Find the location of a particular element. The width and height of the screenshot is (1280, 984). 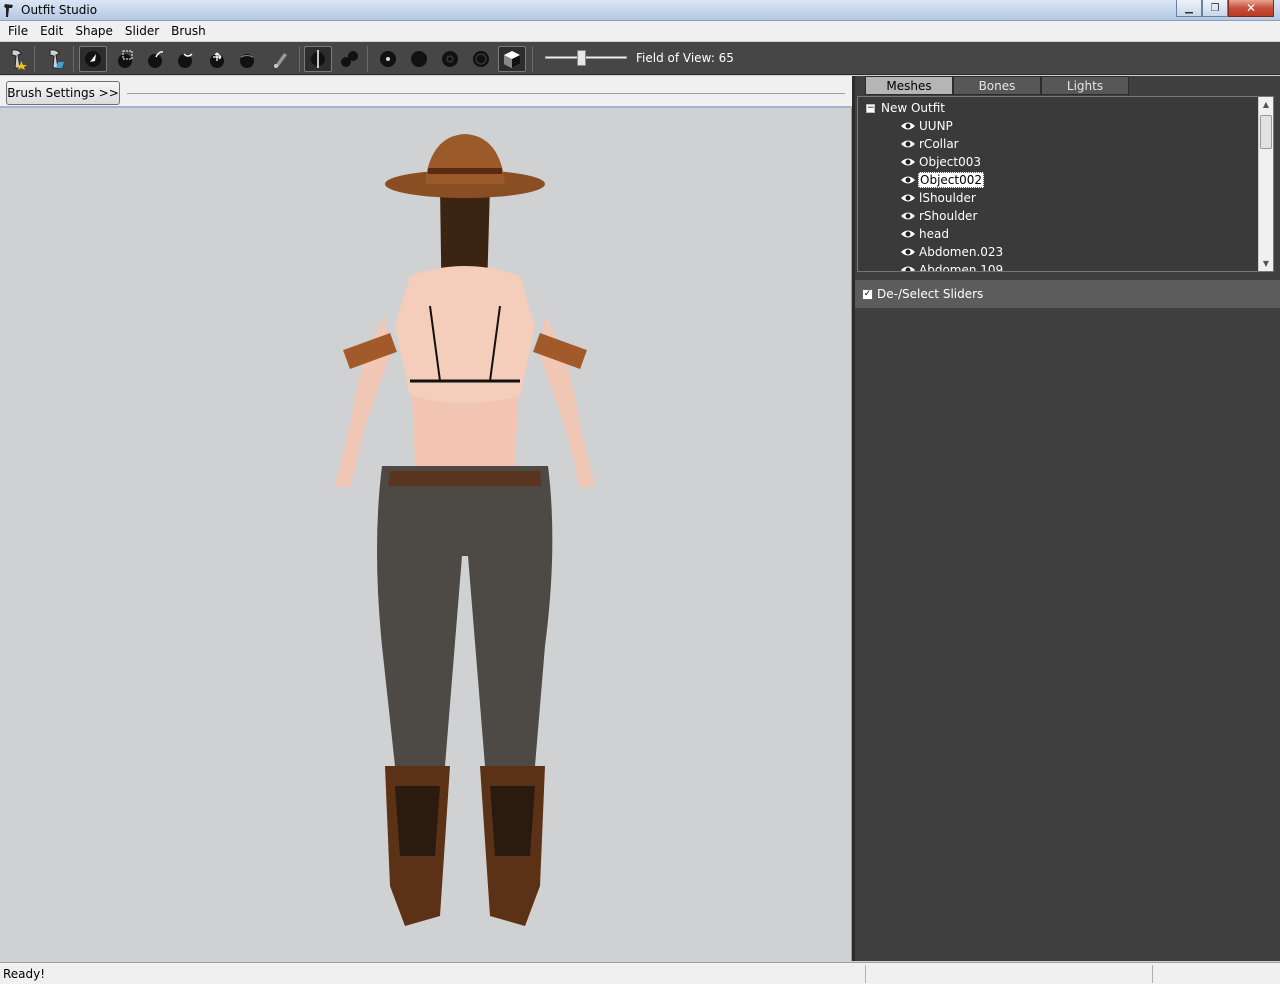

connected-only-button is located at coordinates (349, 59).